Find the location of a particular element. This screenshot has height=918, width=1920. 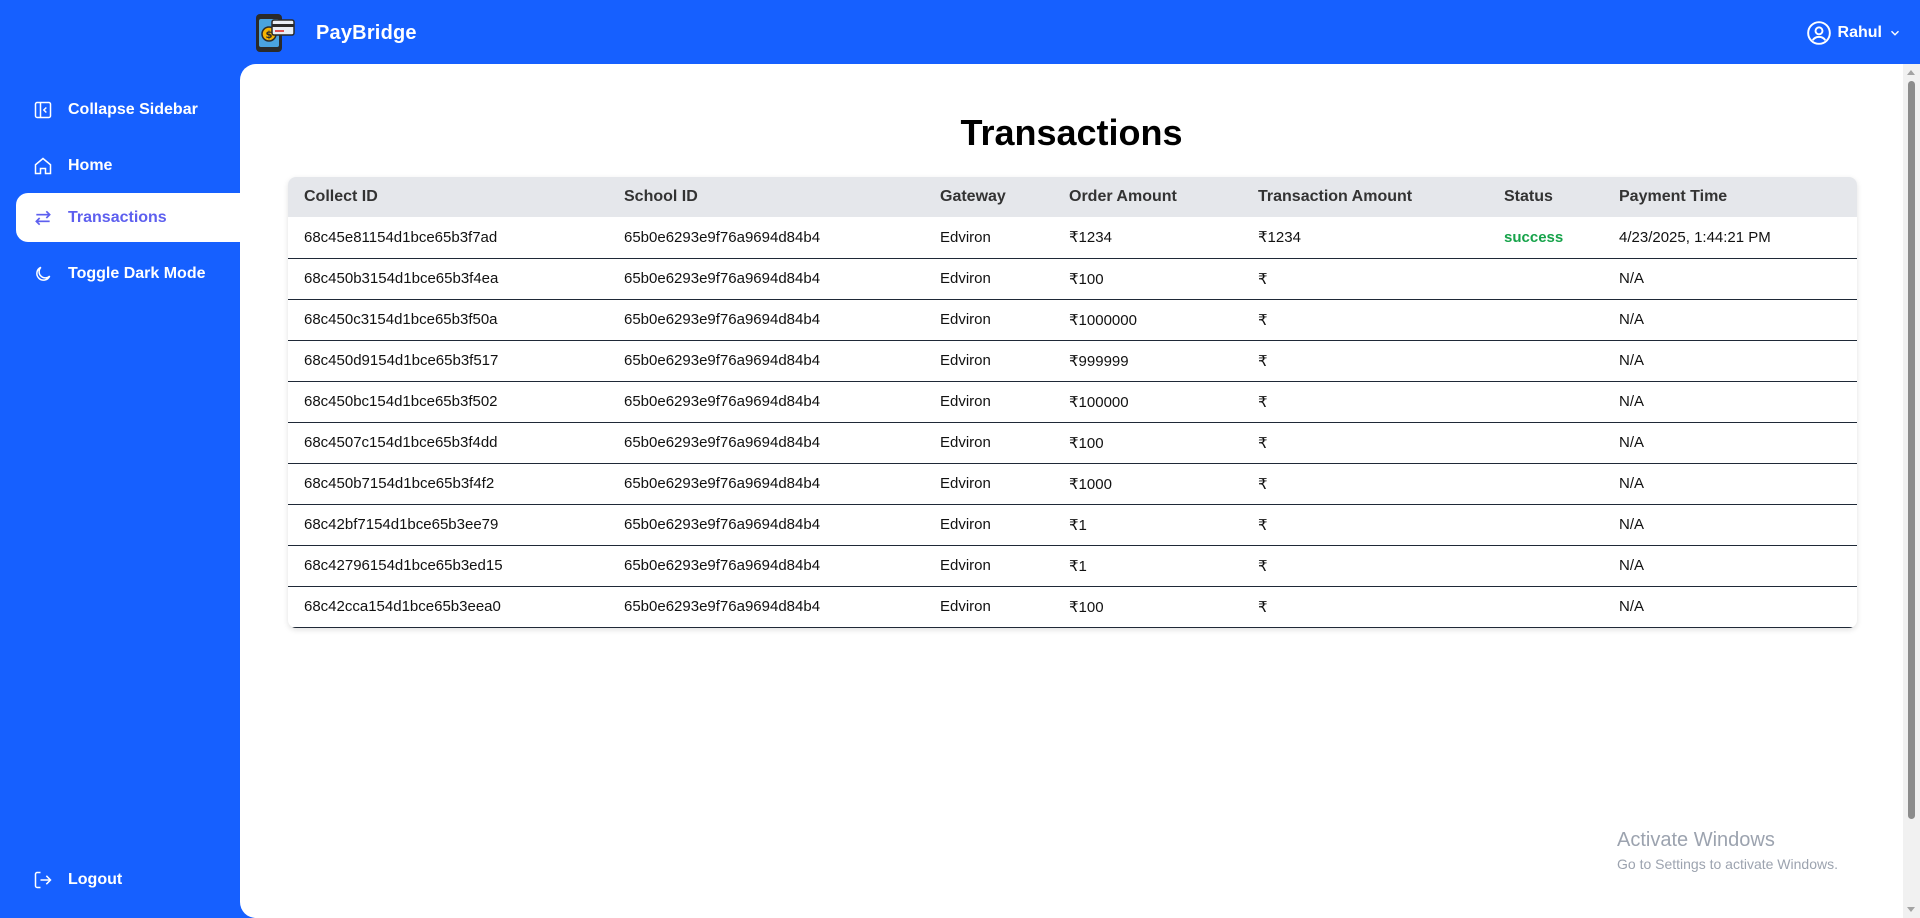

cell-payment-time: 4/23/2025, 1:44:21 PM is located at coordinates (1695, 237).